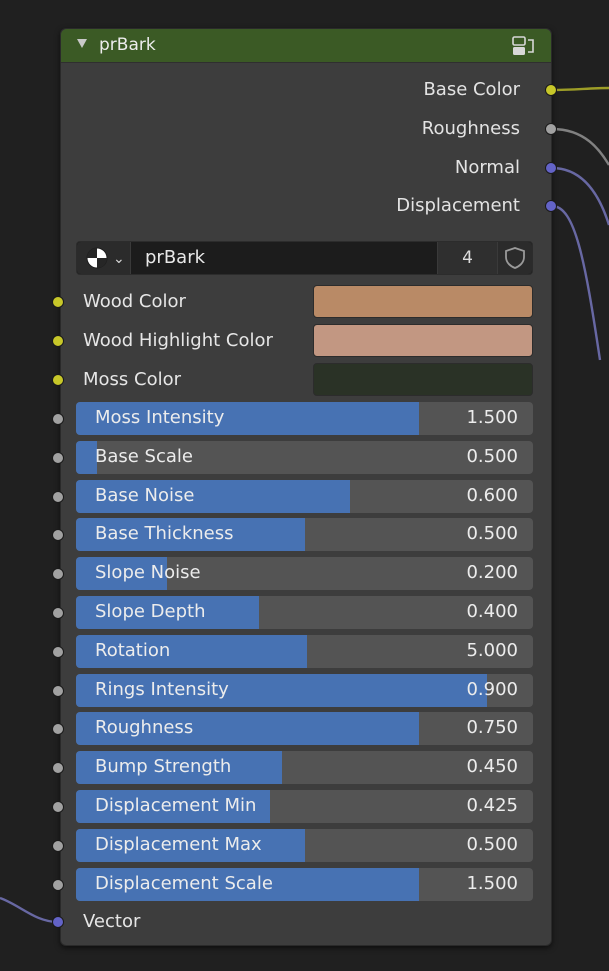 The height and width of the screenshot is (971, 609). Describe the element at coordinates (58, 341) in the screenshot. I see `input-socket-wood-highlight-color` at that location.